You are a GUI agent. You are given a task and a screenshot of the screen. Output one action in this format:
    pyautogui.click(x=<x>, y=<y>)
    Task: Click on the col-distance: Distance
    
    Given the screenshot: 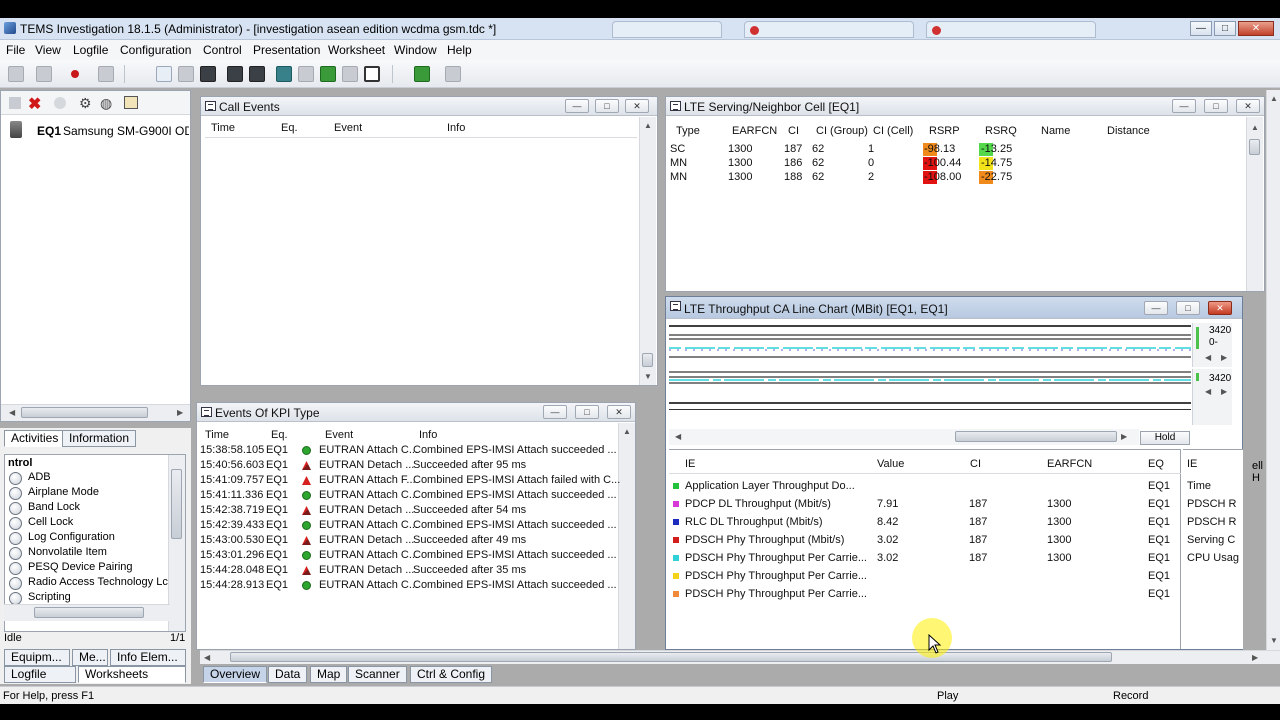 What is the action you would take?
    pyautogui.click(x=1128, y=131)
    